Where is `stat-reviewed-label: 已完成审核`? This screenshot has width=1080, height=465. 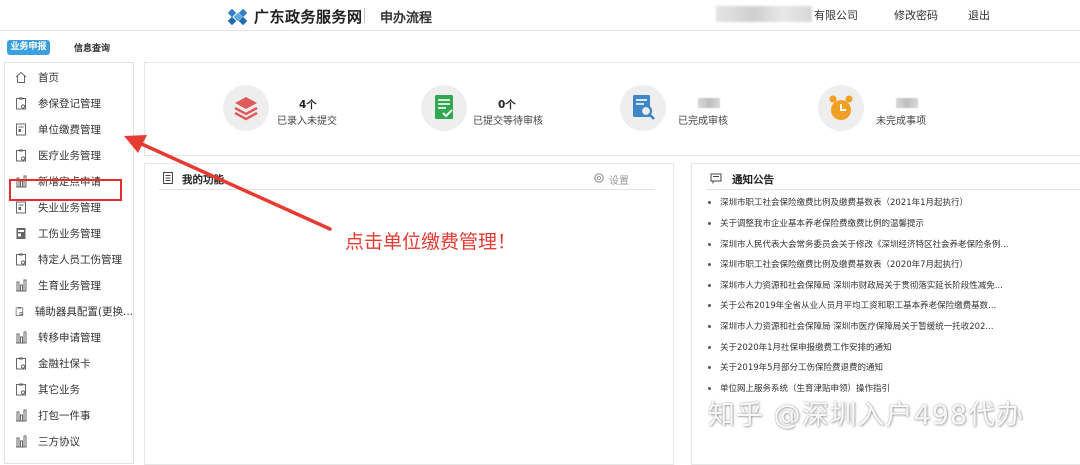
stat-reviewed-label: 已完成审核 is located at coordinates (703, 121).